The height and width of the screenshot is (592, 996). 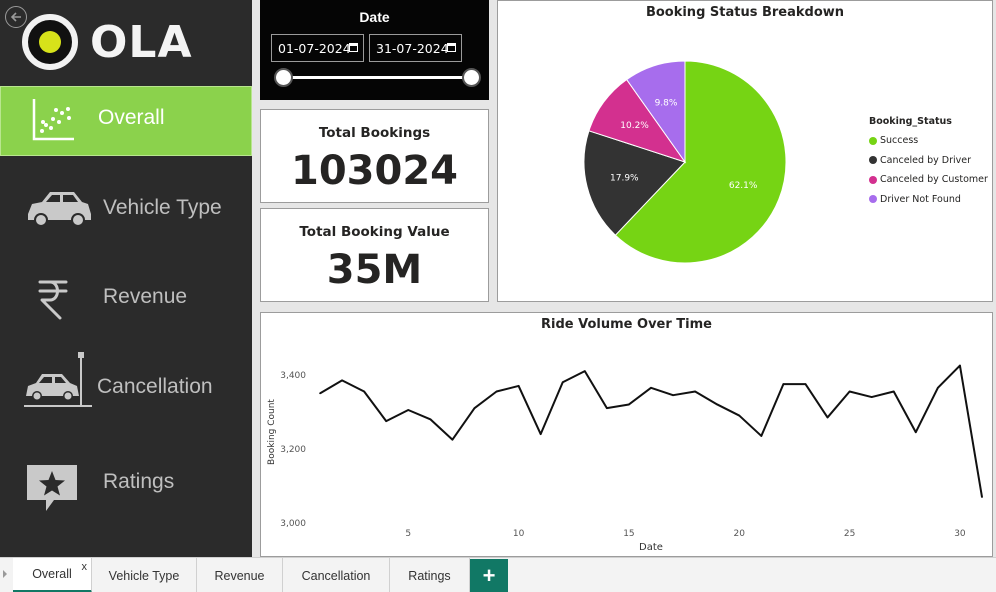 I want to click on x-tick-label: 15, so click(x=628, y=534).